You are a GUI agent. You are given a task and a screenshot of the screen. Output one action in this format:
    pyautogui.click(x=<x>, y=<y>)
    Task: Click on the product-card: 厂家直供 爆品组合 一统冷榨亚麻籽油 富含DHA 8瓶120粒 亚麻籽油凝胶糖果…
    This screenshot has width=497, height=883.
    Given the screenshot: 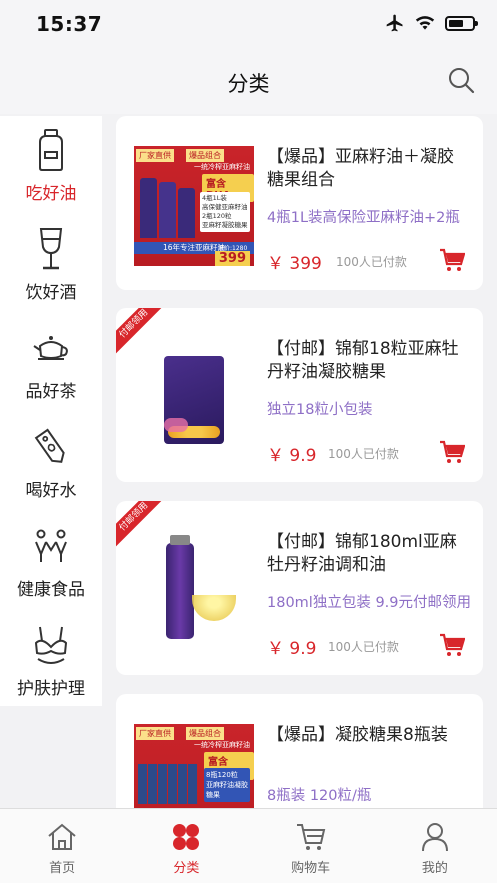 What is the action you would take?
    pyautogui.click(x=299, y=751)
    